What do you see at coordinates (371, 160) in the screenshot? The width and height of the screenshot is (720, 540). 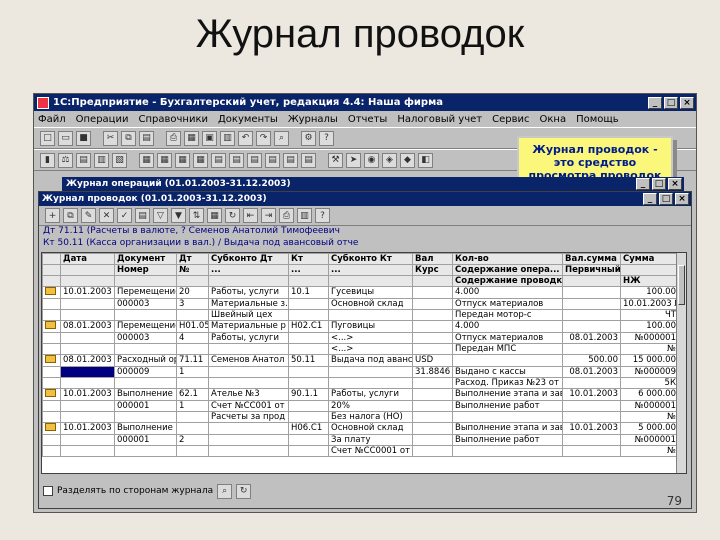 I see `globe-icon: ◉` at bounding box center [371, 160].